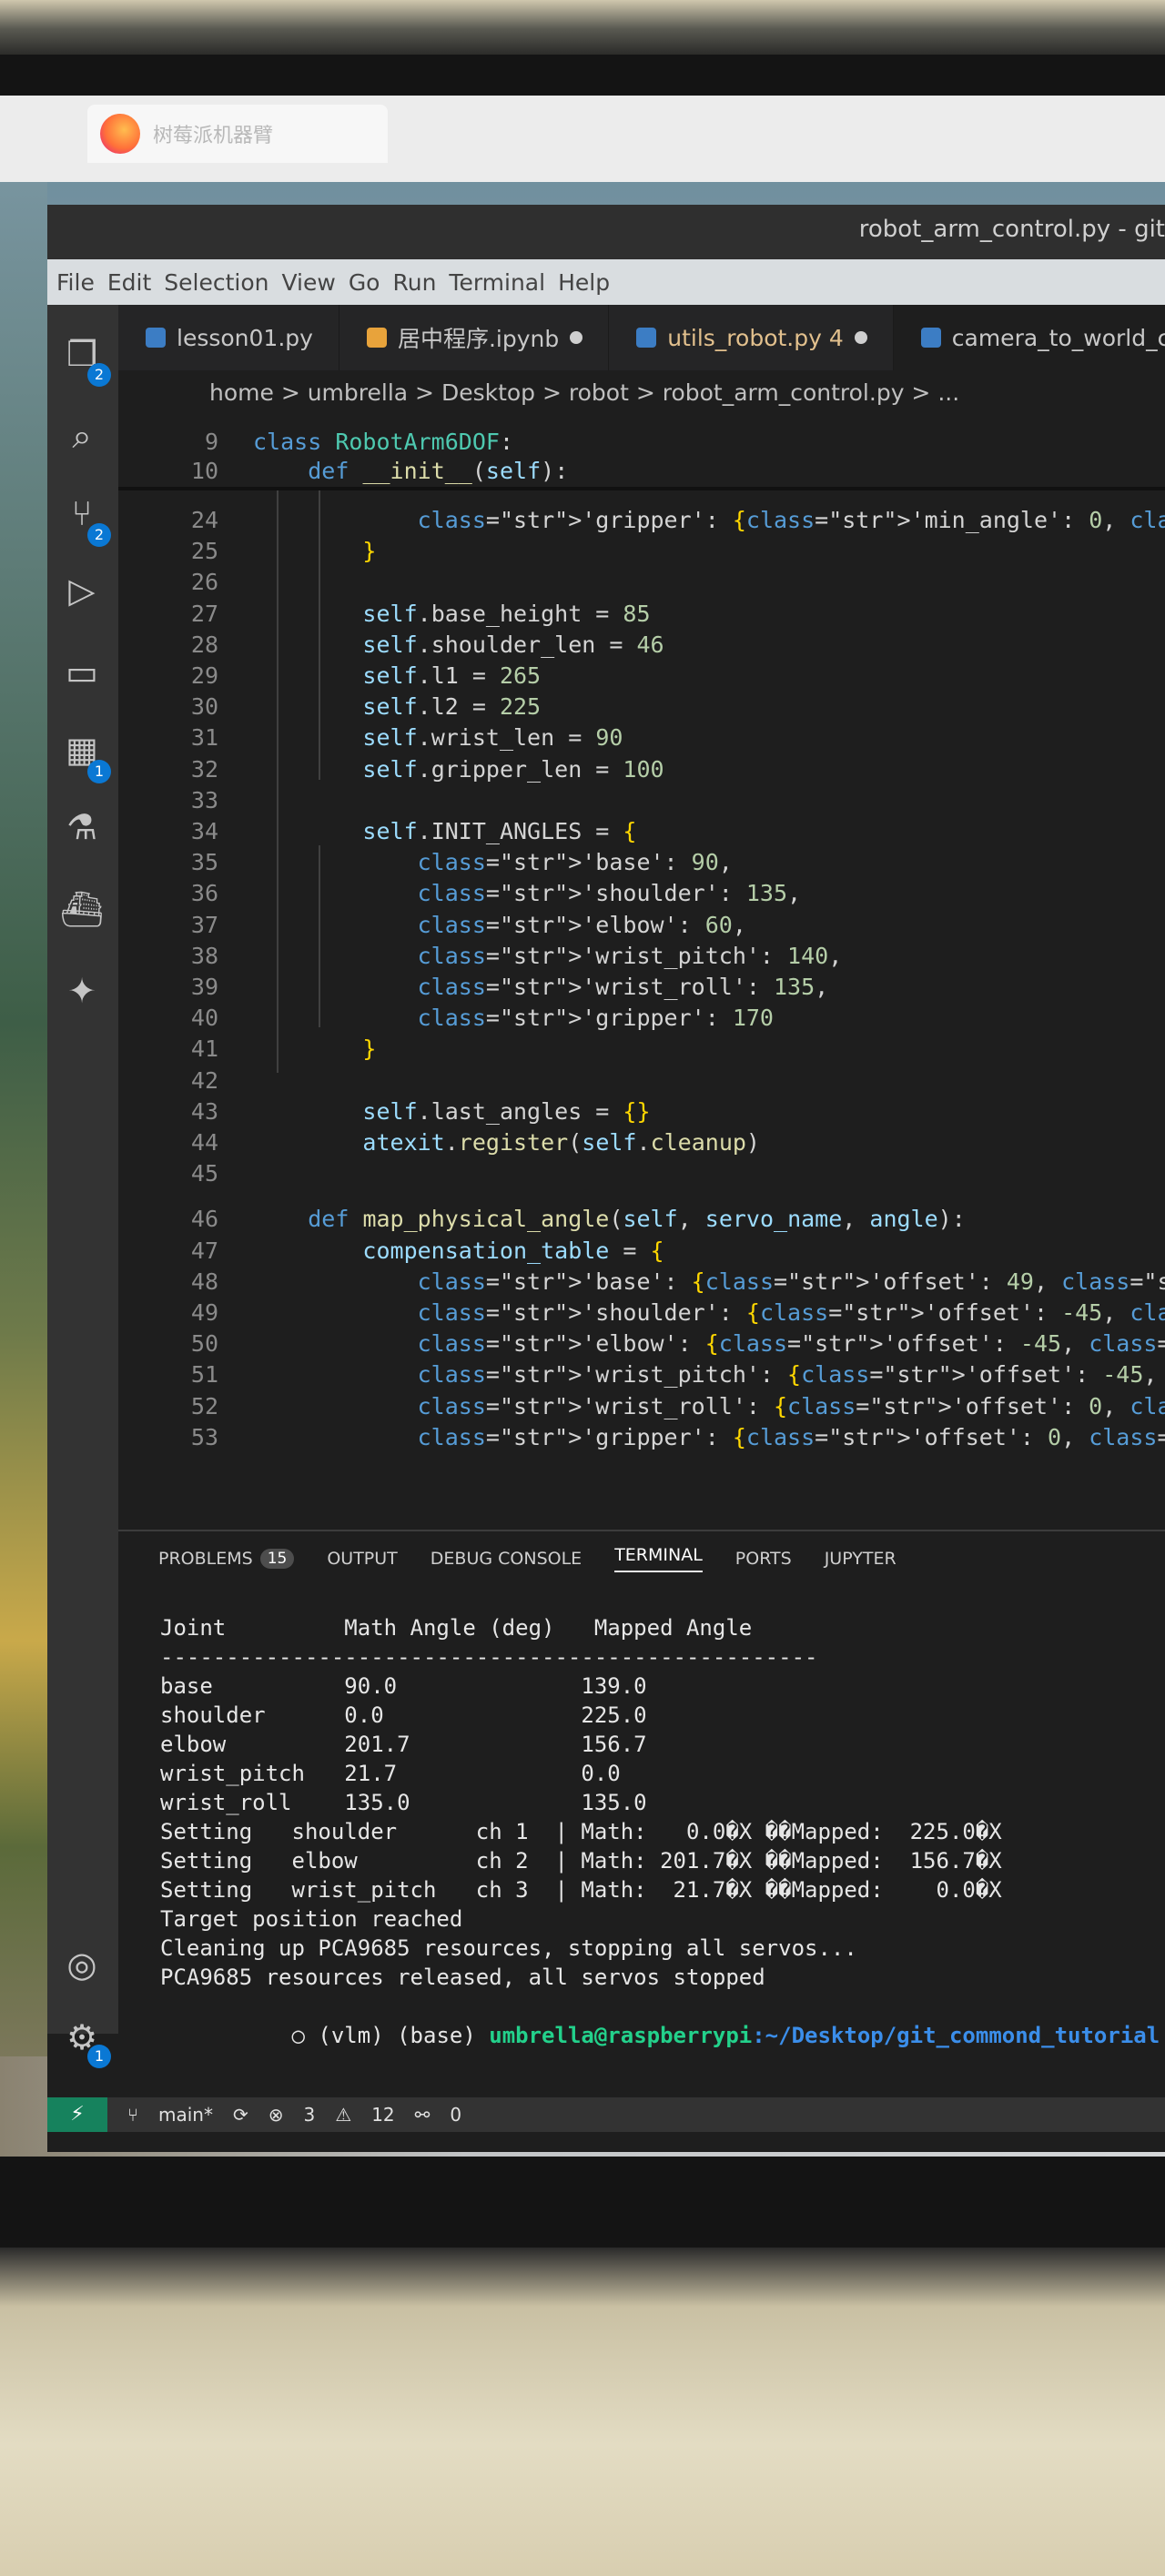 This screenshot has height=2576, width=1165. I want to click on terminal-line: wrist_roll 135.0 135.0, so click(403, 1802).